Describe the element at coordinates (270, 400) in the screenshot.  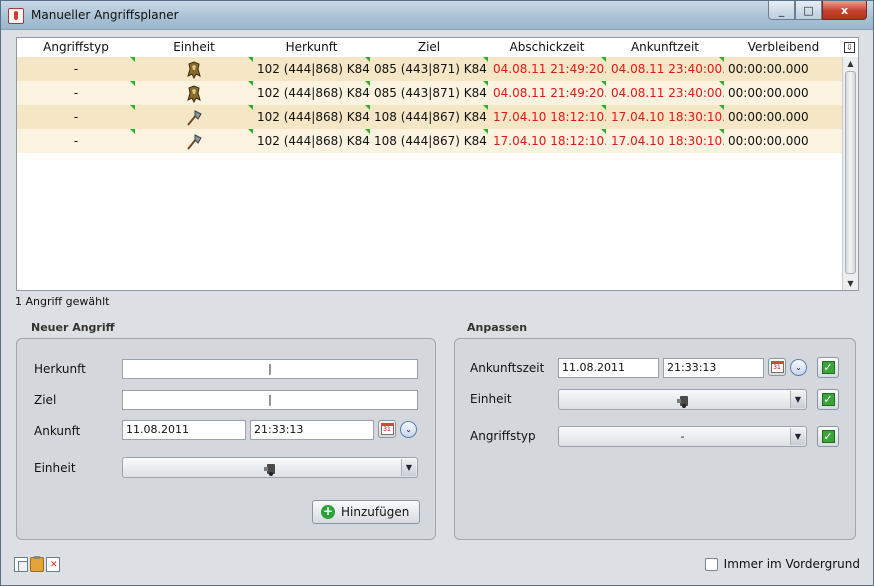
I see `target-input: |` at that location.